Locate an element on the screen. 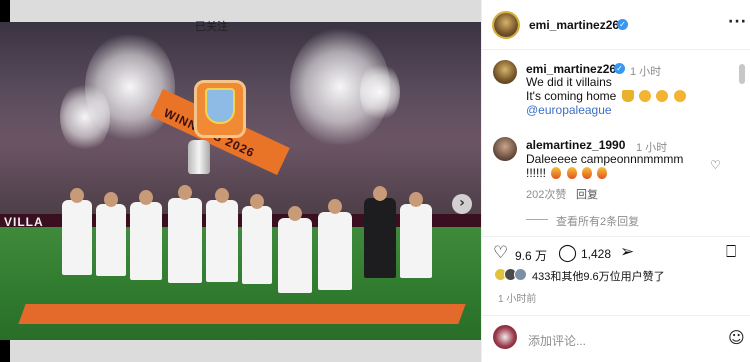  likes-summary: 433和其他9.6万位用户赞了 is located at coordinates (598, 276).